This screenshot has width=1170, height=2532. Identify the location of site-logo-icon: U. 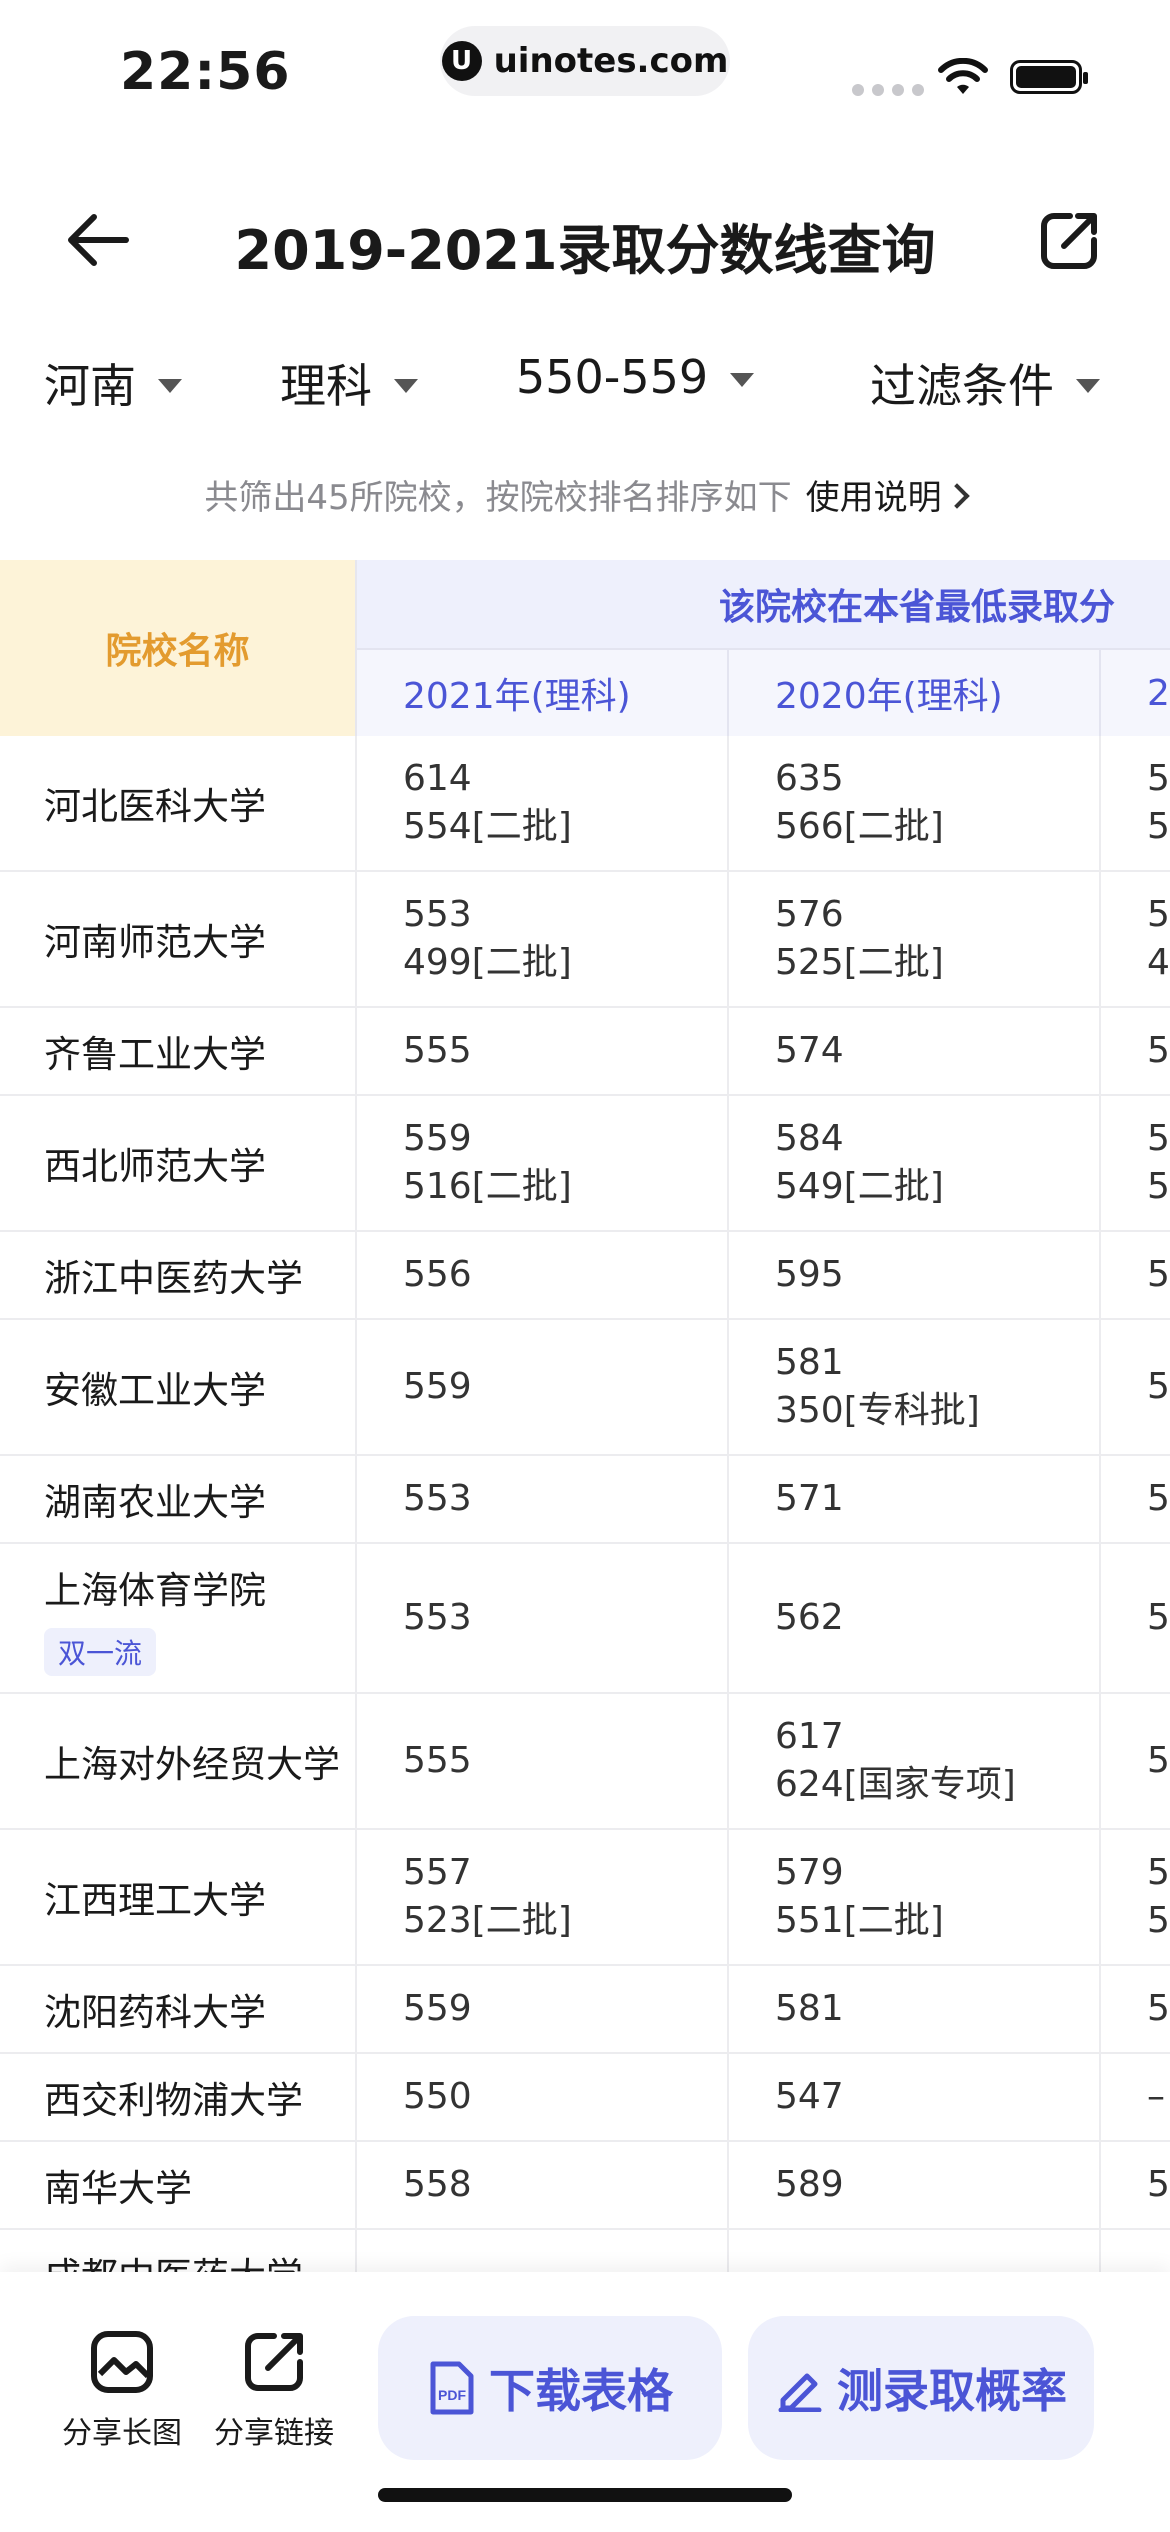
(461, 61).